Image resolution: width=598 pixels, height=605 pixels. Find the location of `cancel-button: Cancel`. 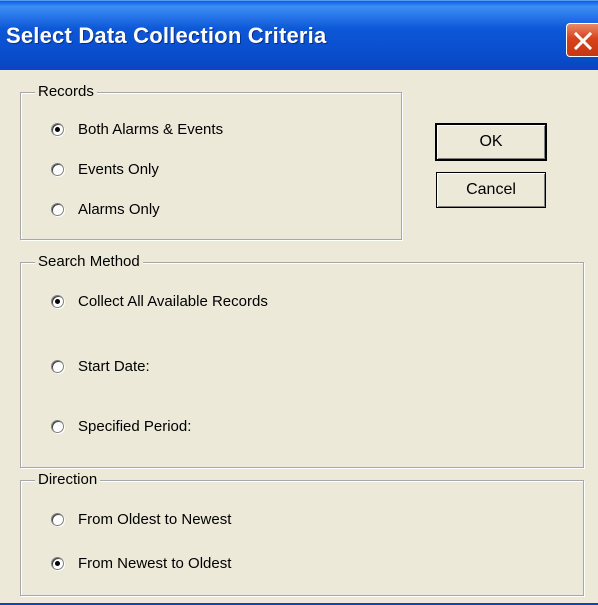

cancel-button: Cancel is located at coordinates (491, 190).